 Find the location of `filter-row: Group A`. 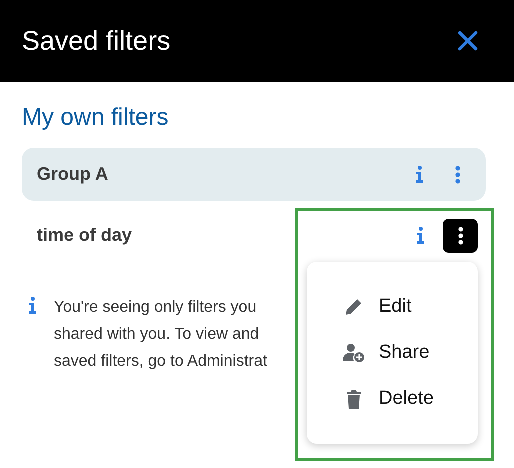

filter-row: Group A is located at coordinates (254, 174).